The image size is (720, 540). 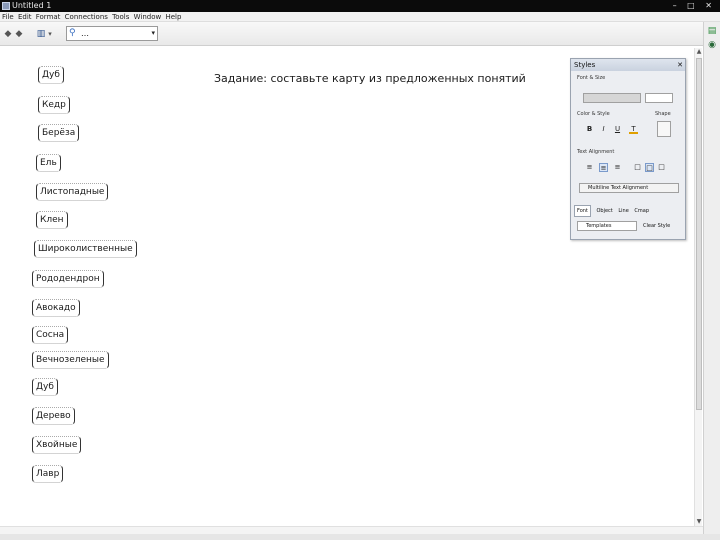 What do you see at coordinates (153, 33) in the screenshot?
I see `chevron-down-icon: ▾` at bounding box center [153, 33].